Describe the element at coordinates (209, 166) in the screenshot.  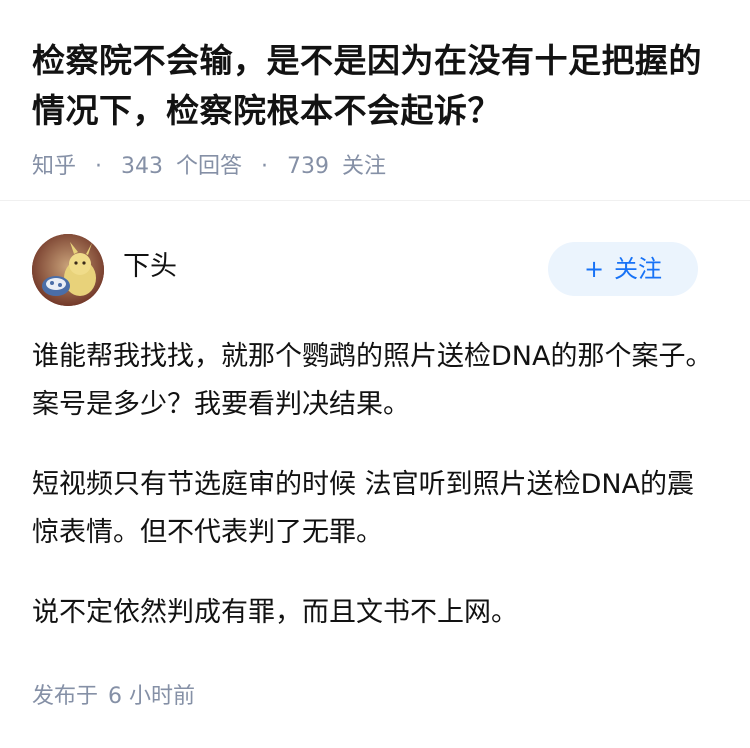
I see `answer-count-label: 个回答` at that location.